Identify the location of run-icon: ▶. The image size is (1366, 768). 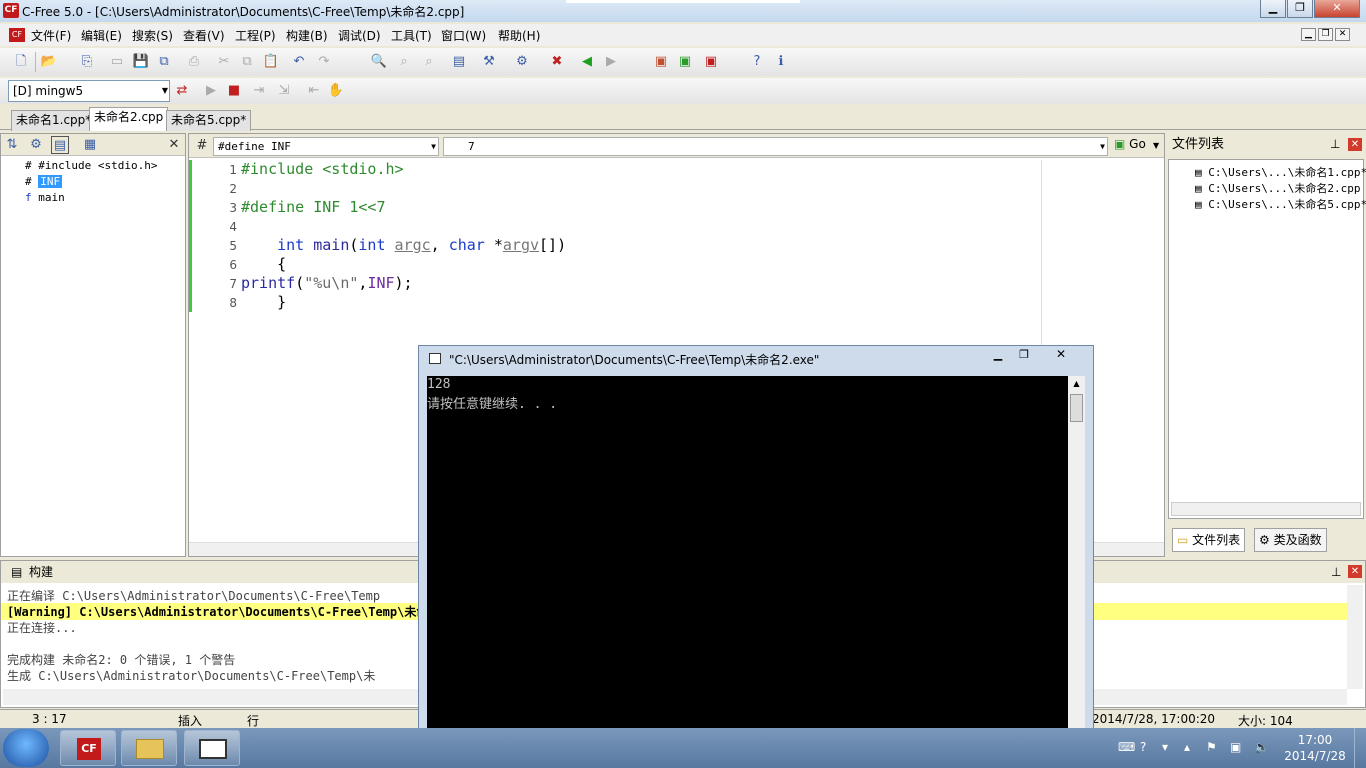
(211, 91).